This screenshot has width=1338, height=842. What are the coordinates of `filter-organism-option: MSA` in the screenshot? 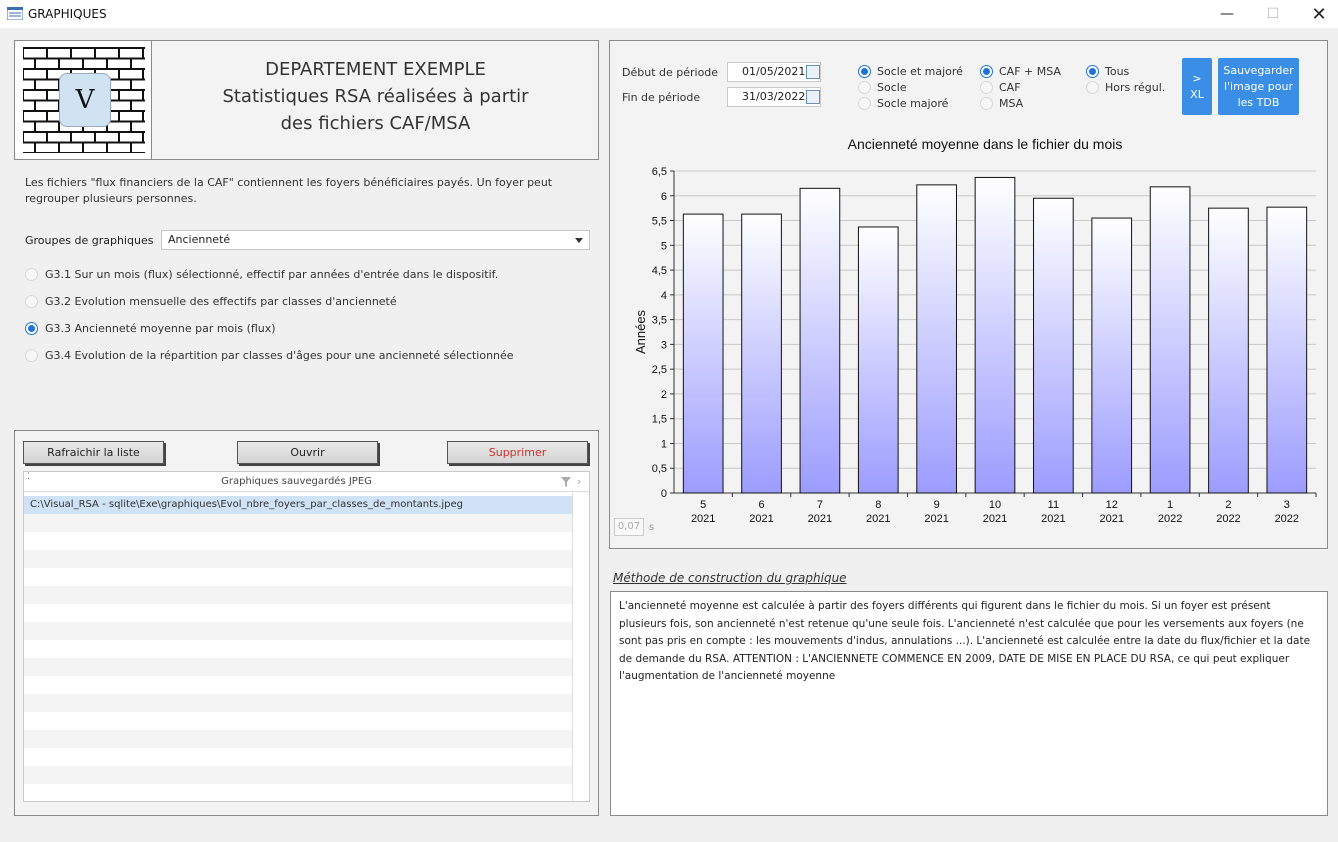 It's located at (1001, 103).